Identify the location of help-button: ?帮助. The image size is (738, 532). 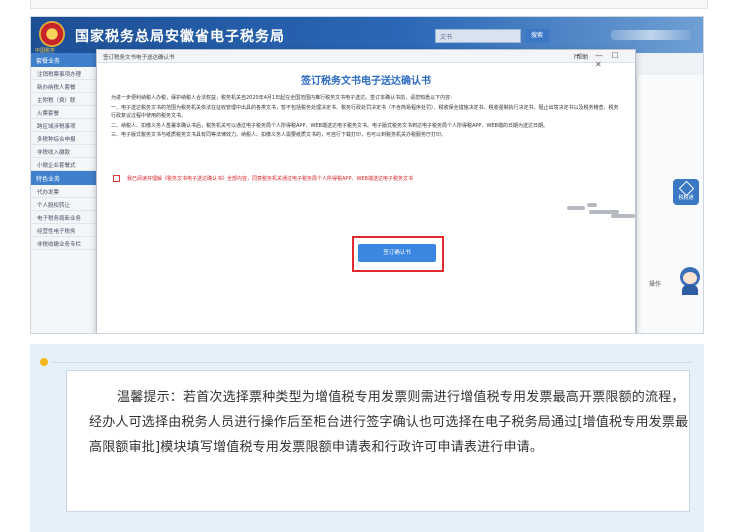
(580, 56).